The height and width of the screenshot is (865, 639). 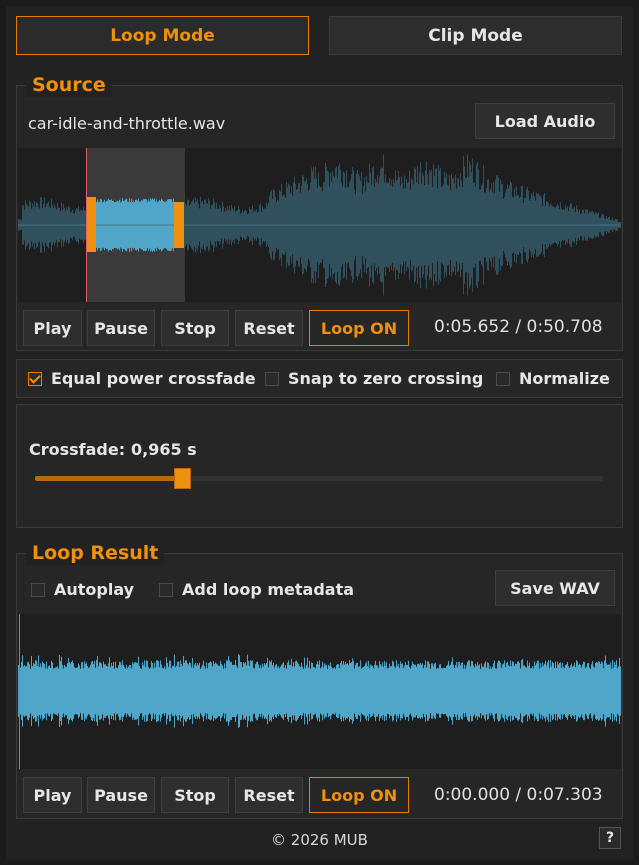 I want to click on normalize-checkbox, so click(x=503, y=378).